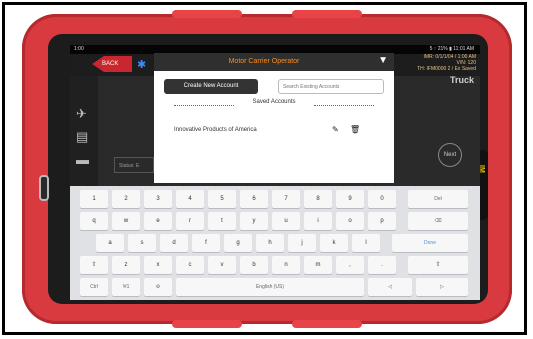 The image size is (533, 339). Describe the element at coordinates (126, 199) in the screenshot. I see `key-2: 2` at that location.